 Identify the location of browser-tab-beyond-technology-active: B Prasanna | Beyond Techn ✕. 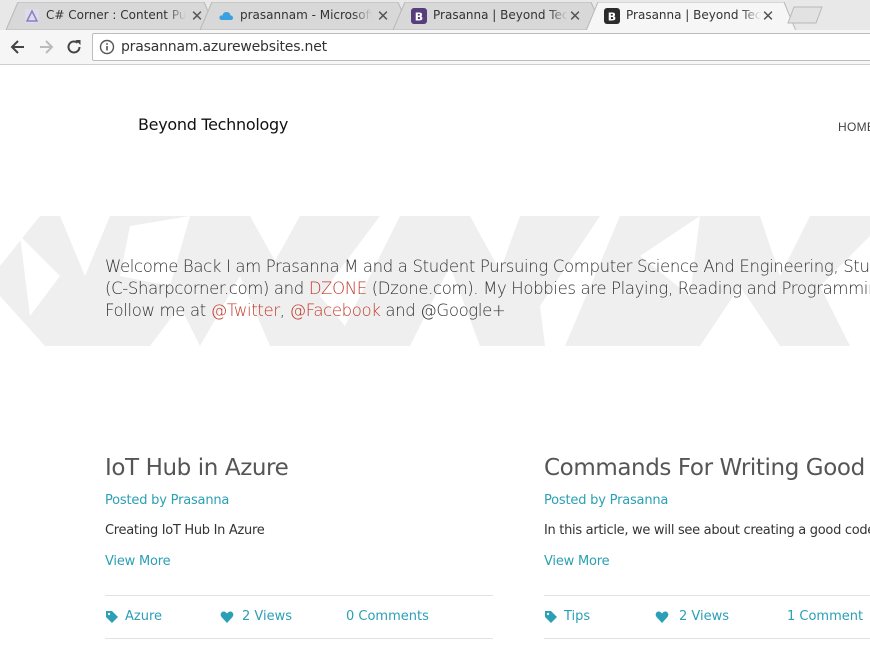
(691, 16).